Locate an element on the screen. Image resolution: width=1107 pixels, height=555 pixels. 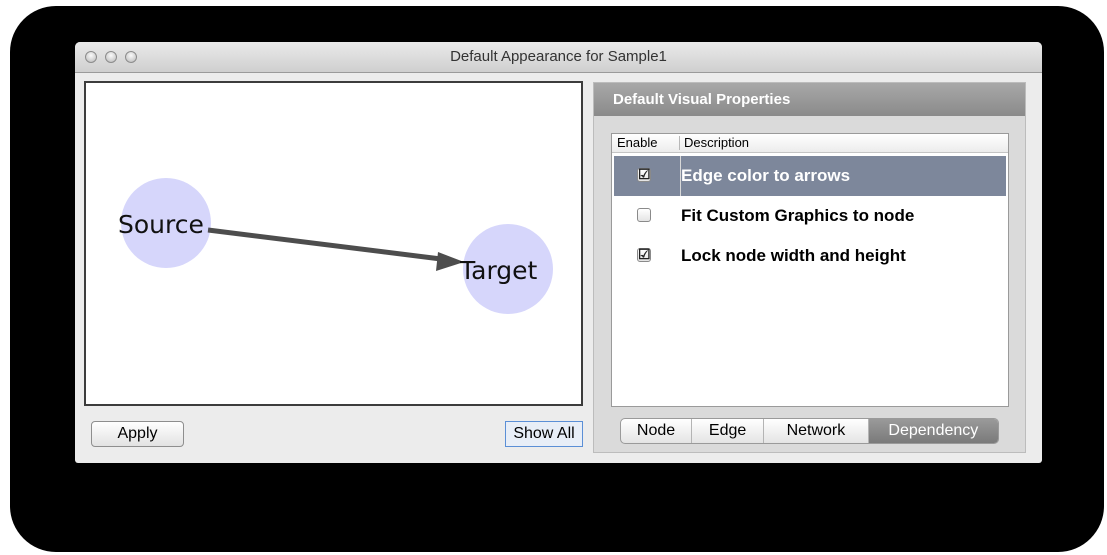
table-row: ☑ Edge color to arrows is located at coordinates (810, 176).